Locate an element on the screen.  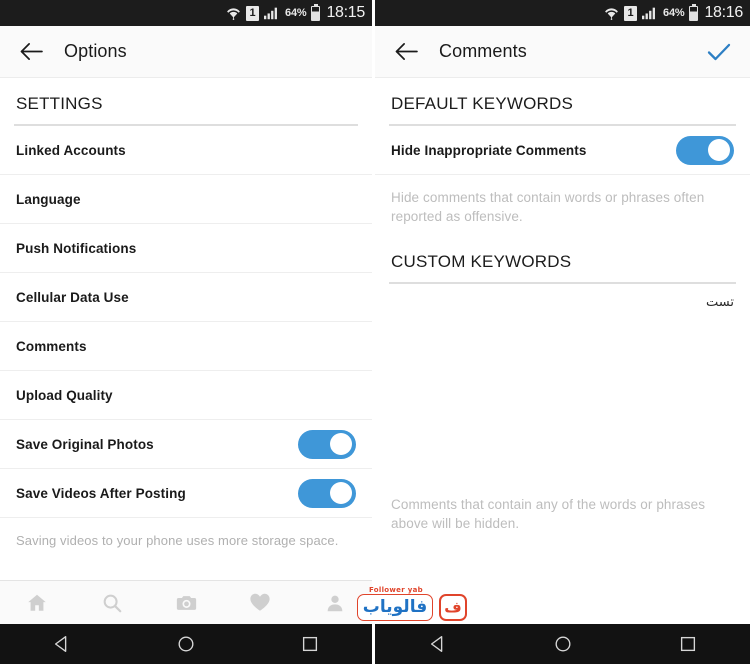
camera-icon is located at coordinates (186, 602).